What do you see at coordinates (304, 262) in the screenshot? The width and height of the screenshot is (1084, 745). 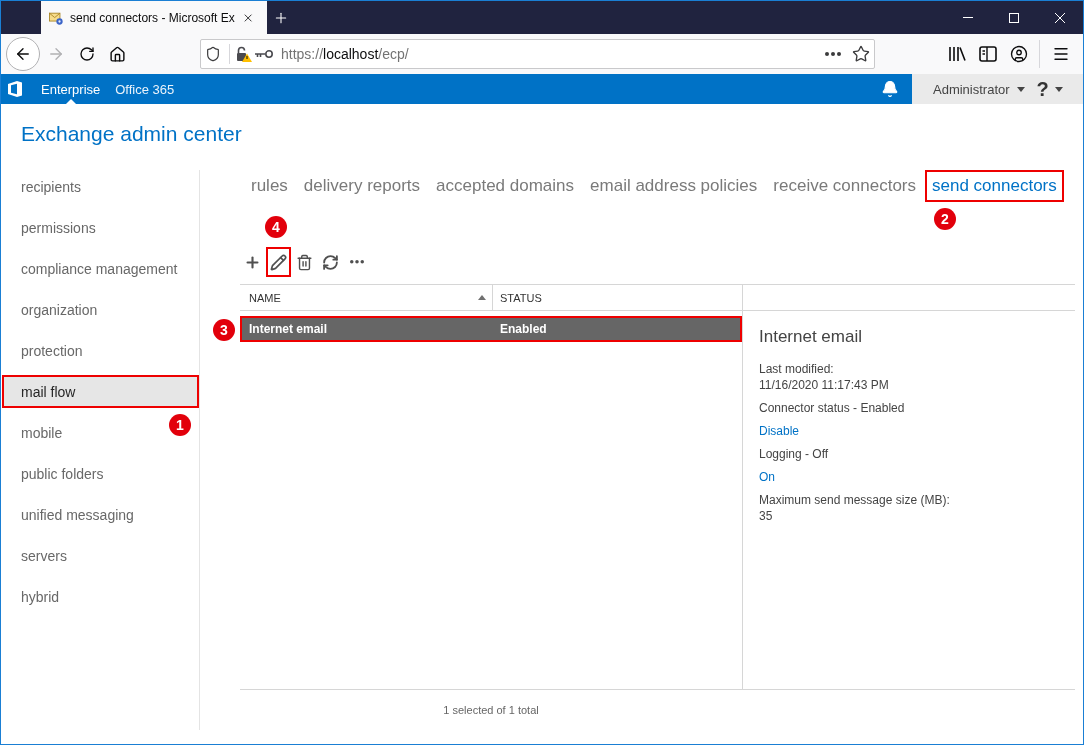 I see `trash-icon` at bounding box center [304, 262].